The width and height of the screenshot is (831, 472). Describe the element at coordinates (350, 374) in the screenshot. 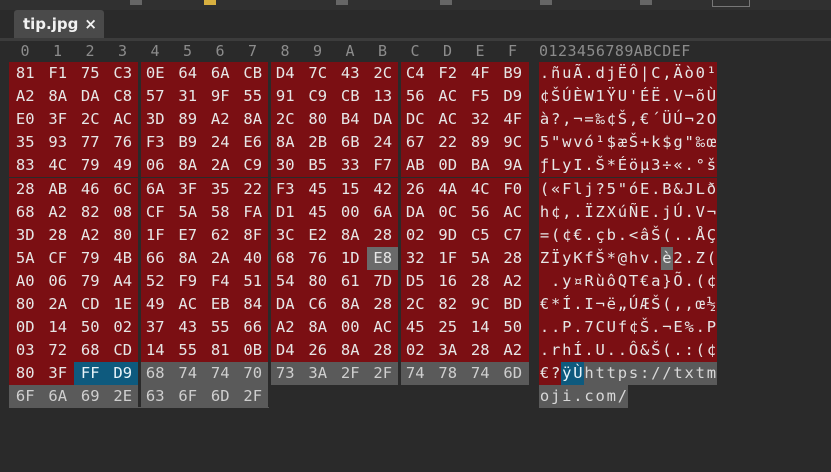

I see `hex-byte: 2F` at that location.